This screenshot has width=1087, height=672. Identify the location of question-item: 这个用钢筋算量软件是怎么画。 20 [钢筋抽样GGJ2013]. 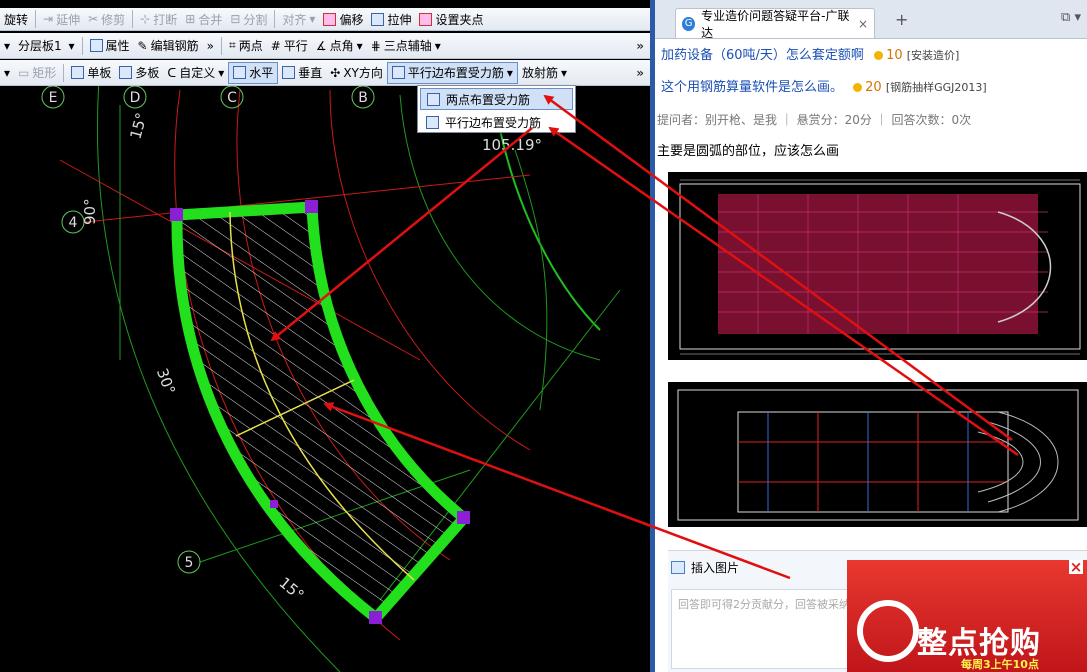
(824, 85).